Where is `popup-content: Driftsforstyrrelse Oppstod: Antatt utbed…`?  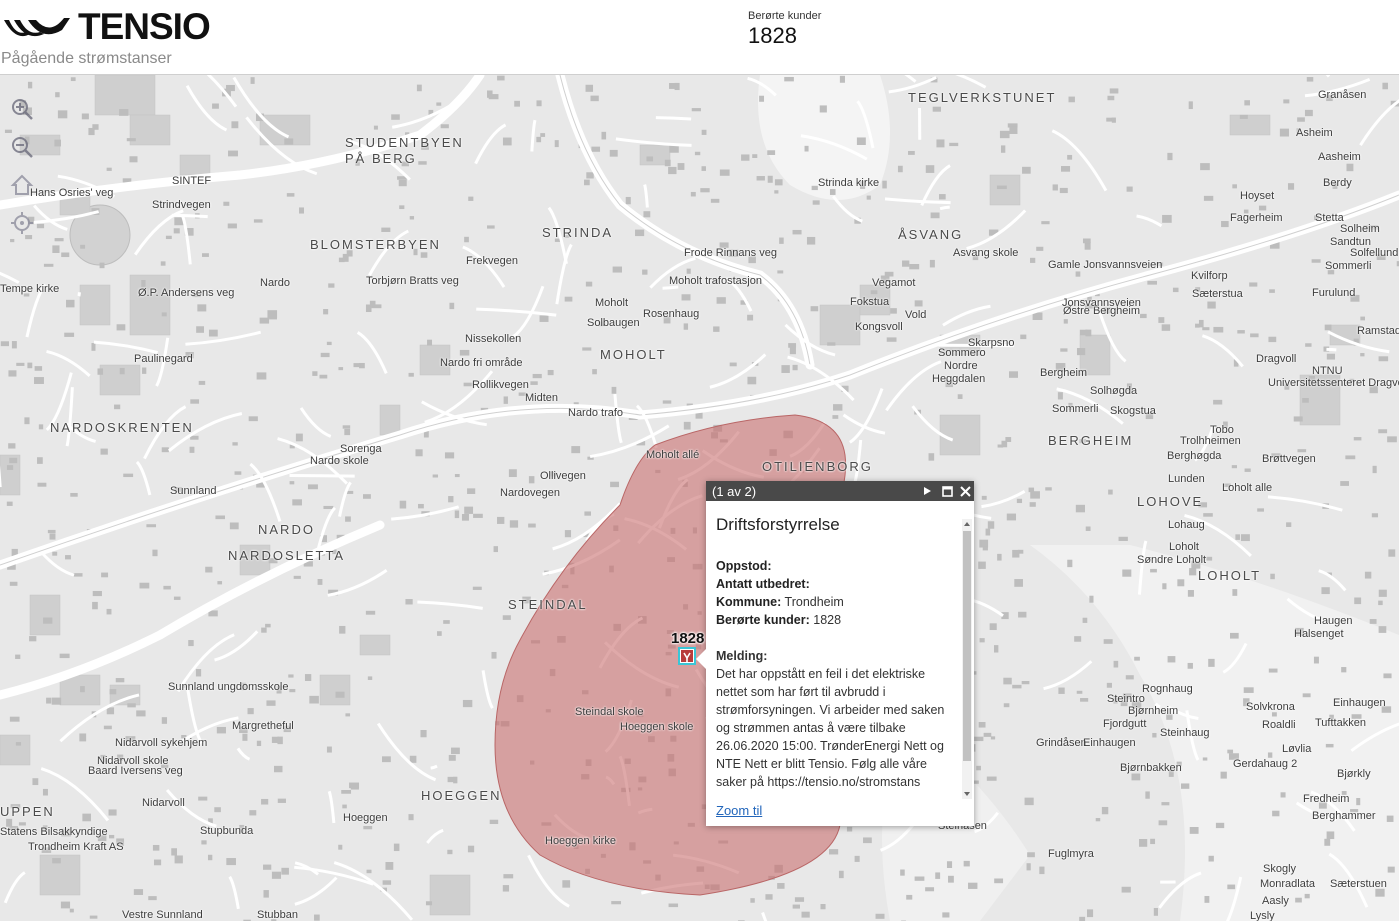
popup-content: Driftsforstyrrelse Oppstod: Antatt utbed… is located at coordinates (835, 651).